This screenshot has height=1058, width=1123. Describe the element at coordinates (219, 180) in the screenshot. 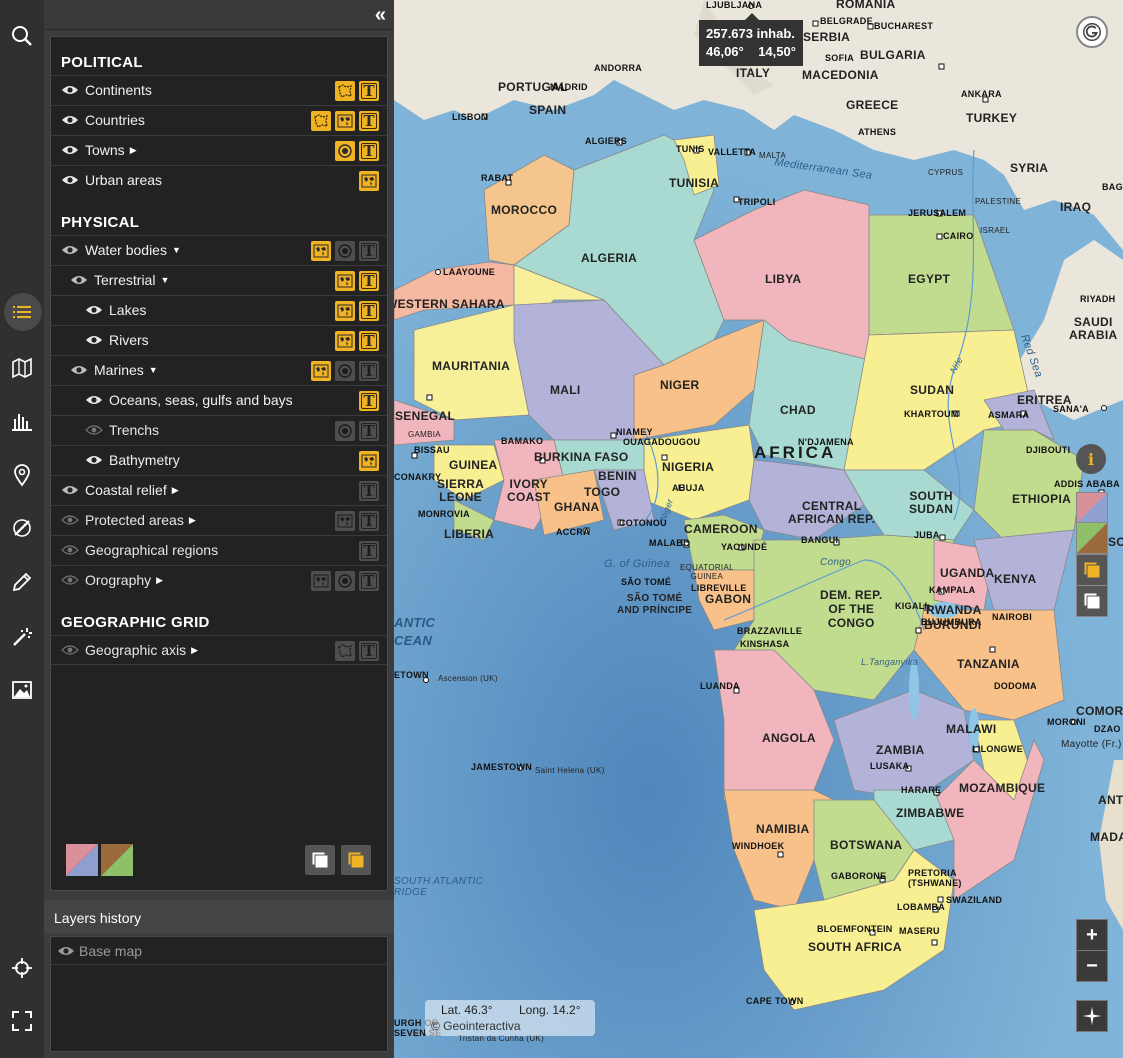

I see `layer-row-urban-areas: Urban areas` at that location.